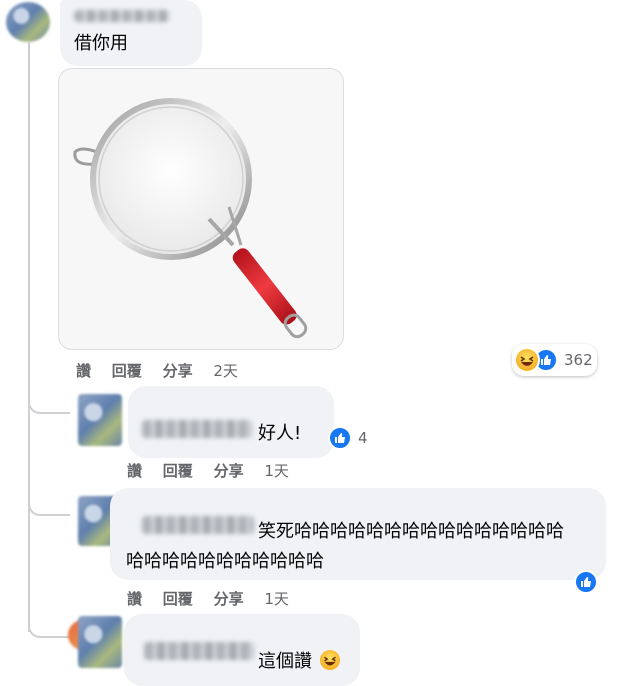  I want to click on comment-bubble: 笑死哈哈哈哈哈哈哈哈哈哈哈哈哈哈哈 哈哈哈哈哈哈哈哈哈哈哈, so click(358, 534).